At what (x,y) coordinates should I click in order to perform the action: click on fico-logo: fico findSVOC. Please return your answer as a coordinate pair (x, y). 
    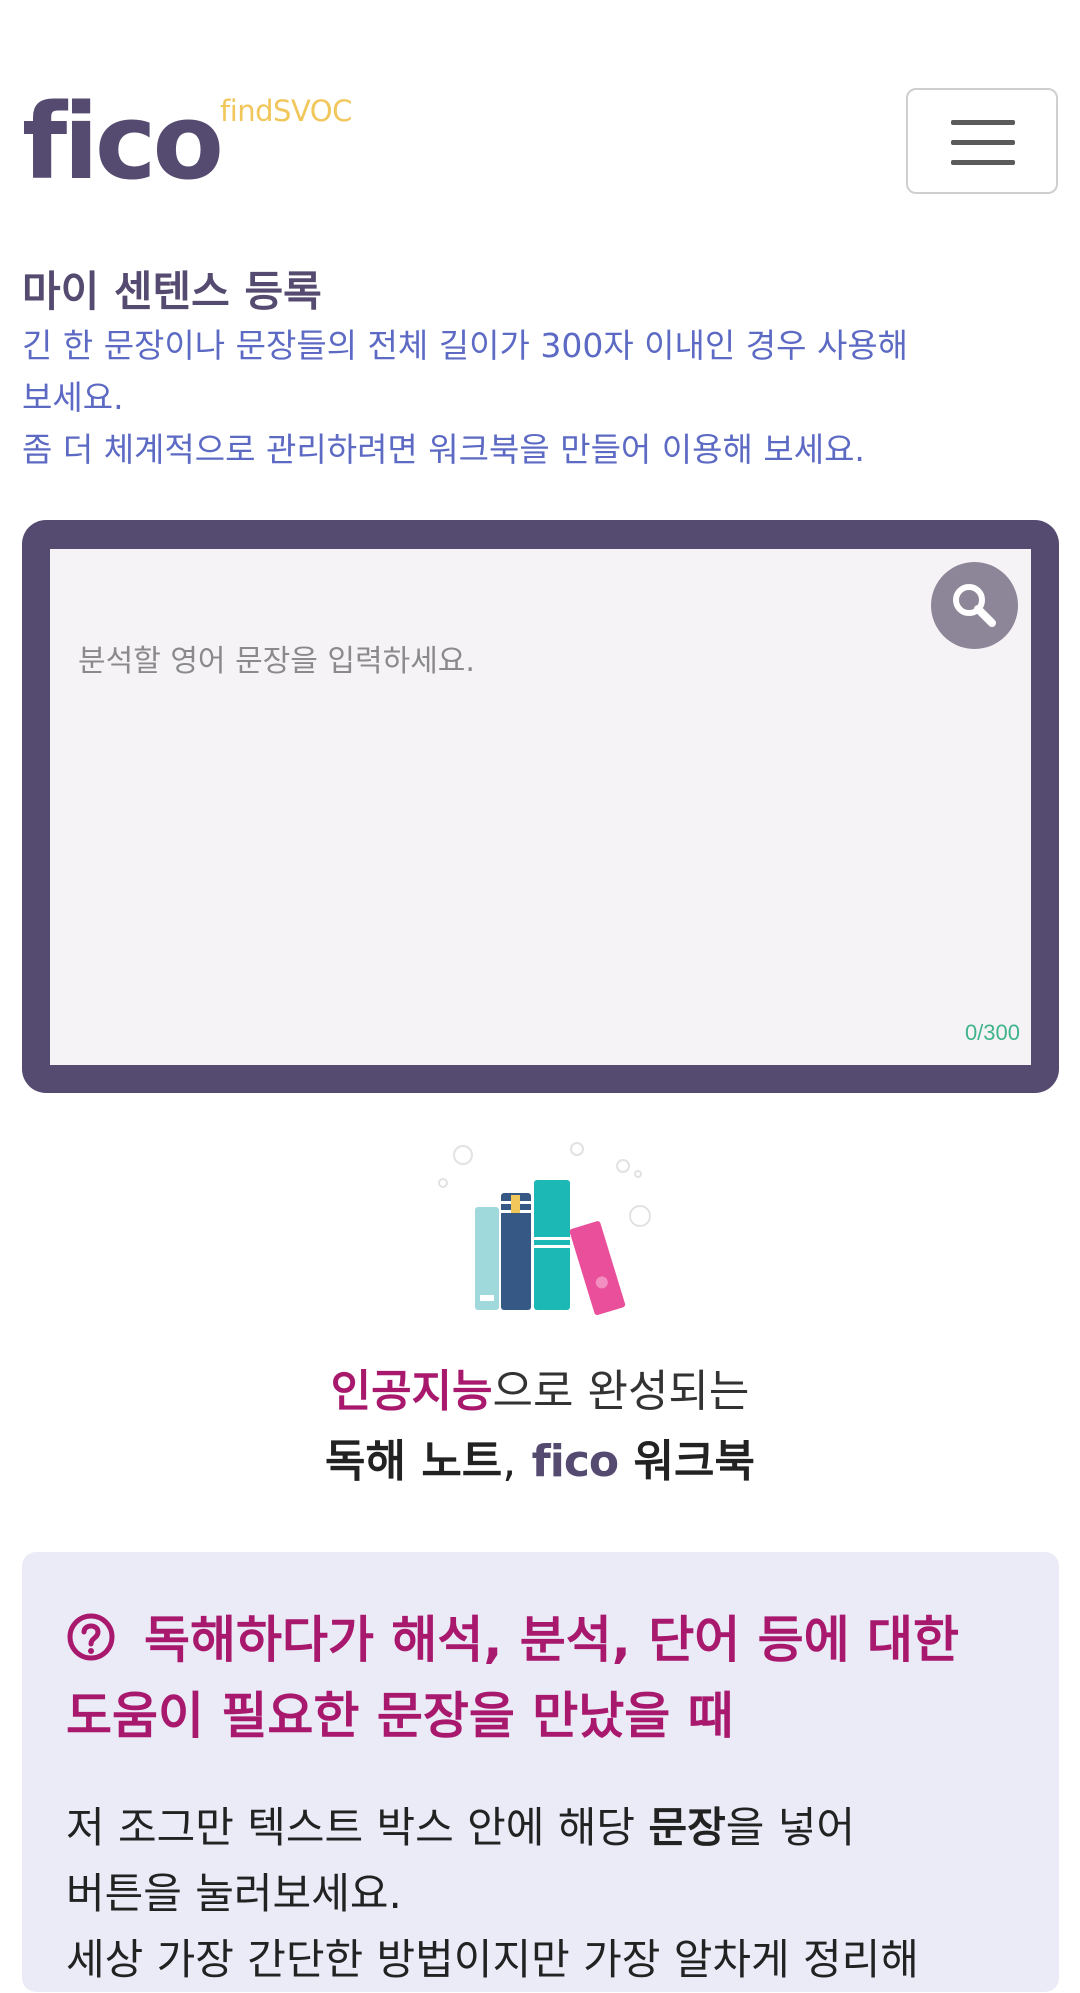
    Looking at the image, I should click on (187, 142).